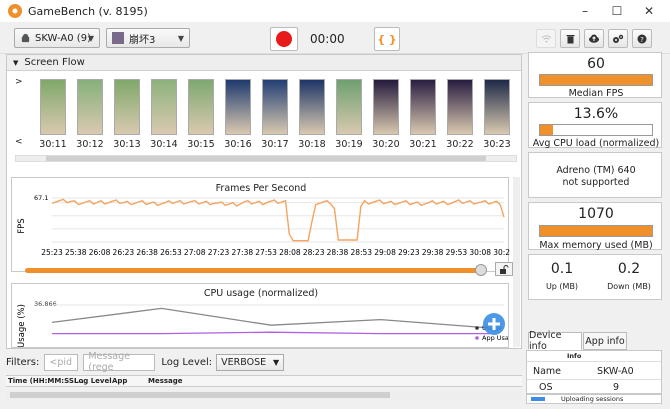 The width and height of the screenshot is (670, 409). Describe the element at coordinates (148, 38) in the screenshot. I see `game-select: 崩坏3 ▼` at that location.